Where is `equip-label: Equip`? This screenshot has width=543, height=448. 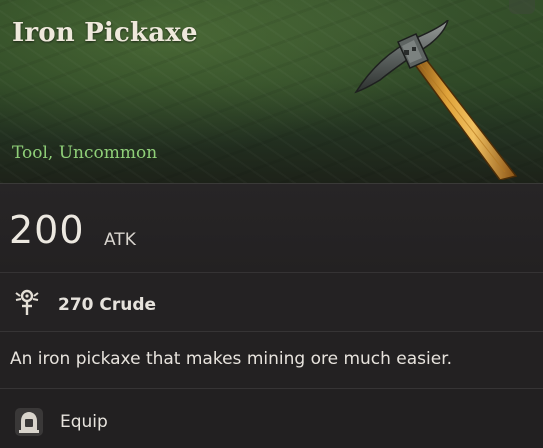
equip-label: Equip is located at coordinates (84, 422).